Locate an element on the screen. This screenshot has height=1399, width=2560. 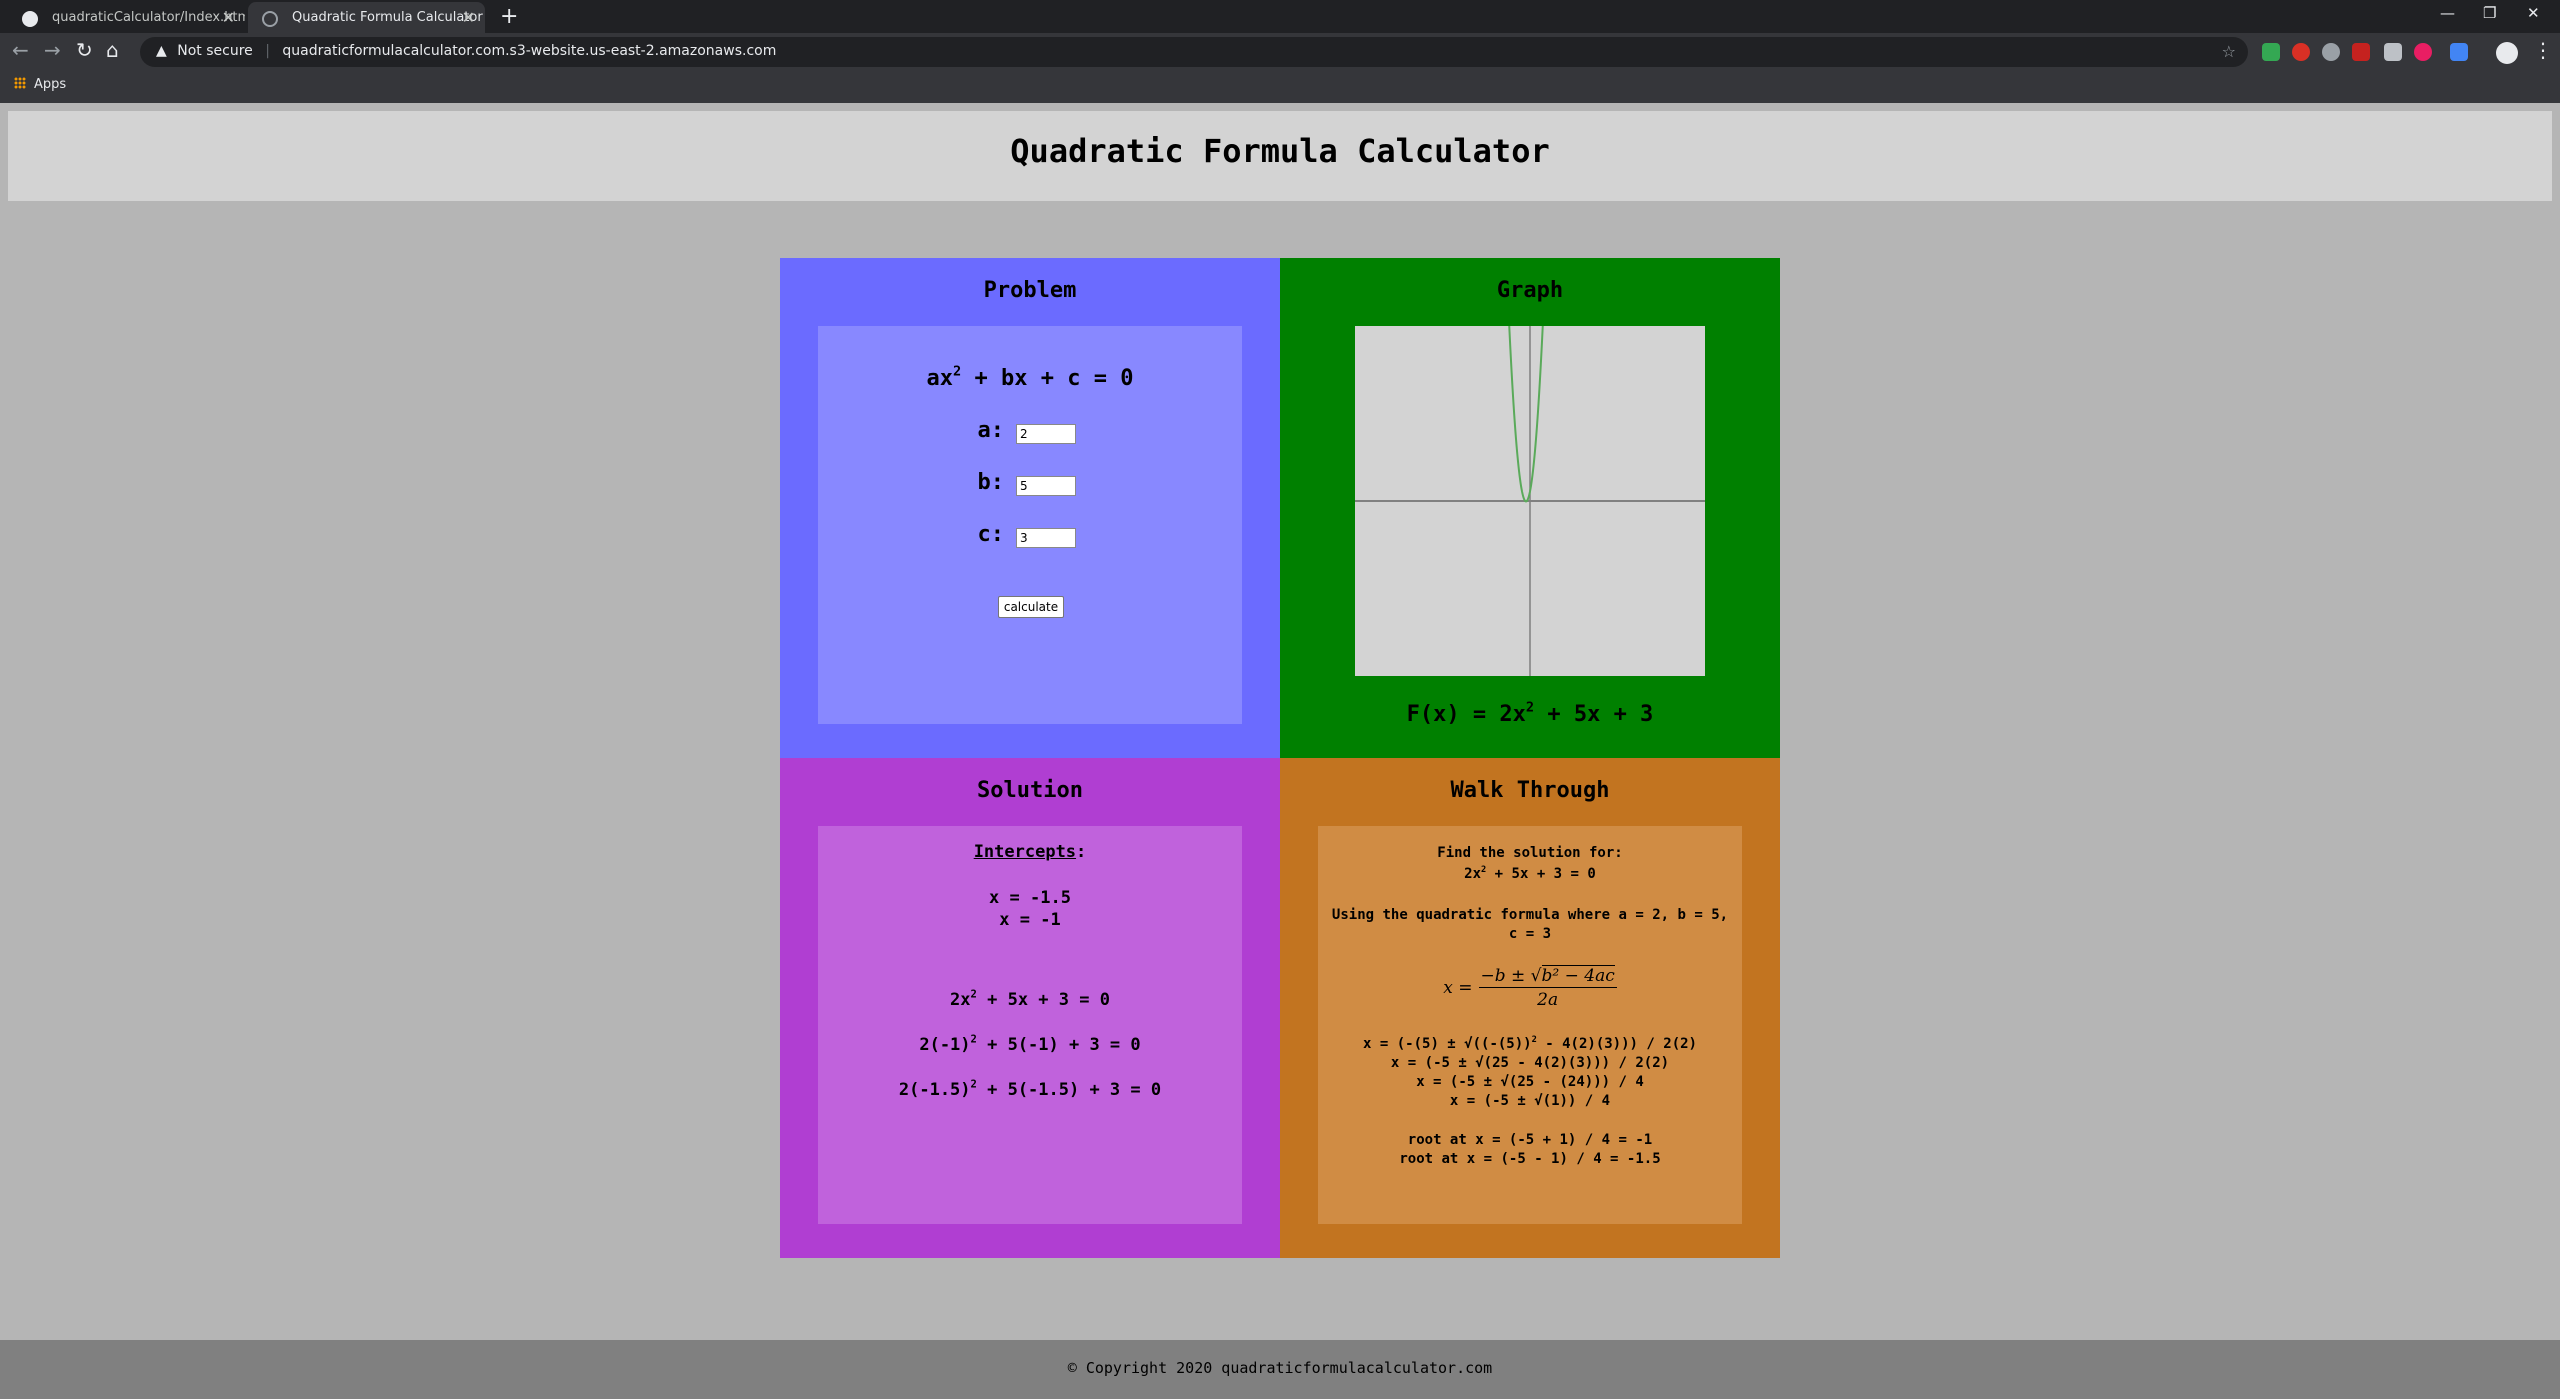
apps-grid-icon is located at coordinates (20, 83).